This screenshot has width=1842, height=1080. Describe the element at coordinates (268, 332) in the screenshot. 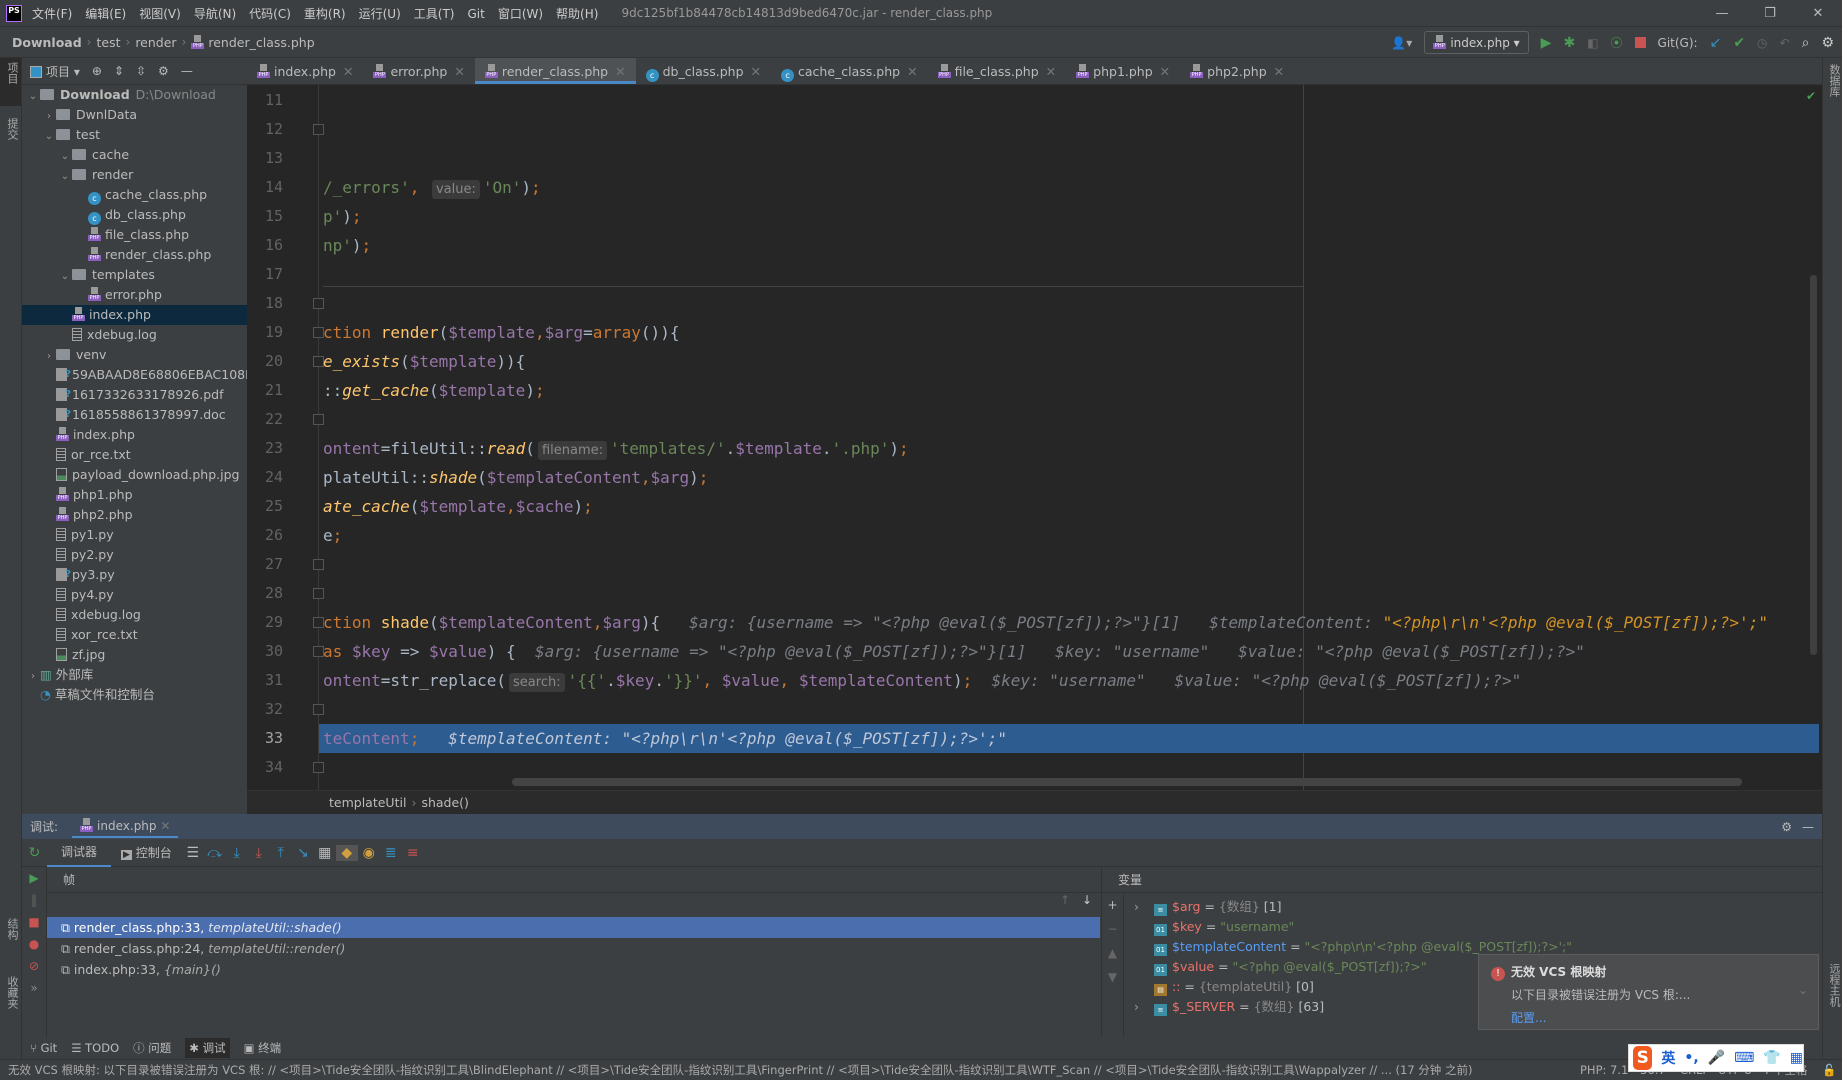

I see `line-number: 19` at that location.